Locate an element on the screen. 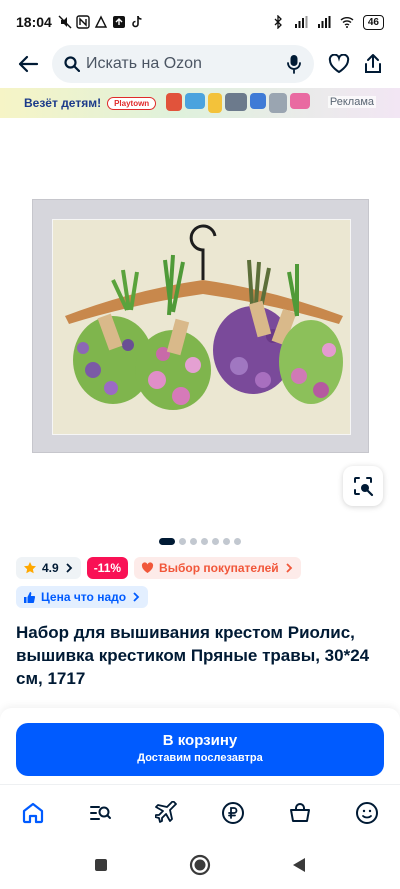  share-button is located at coordinates (373, 64).